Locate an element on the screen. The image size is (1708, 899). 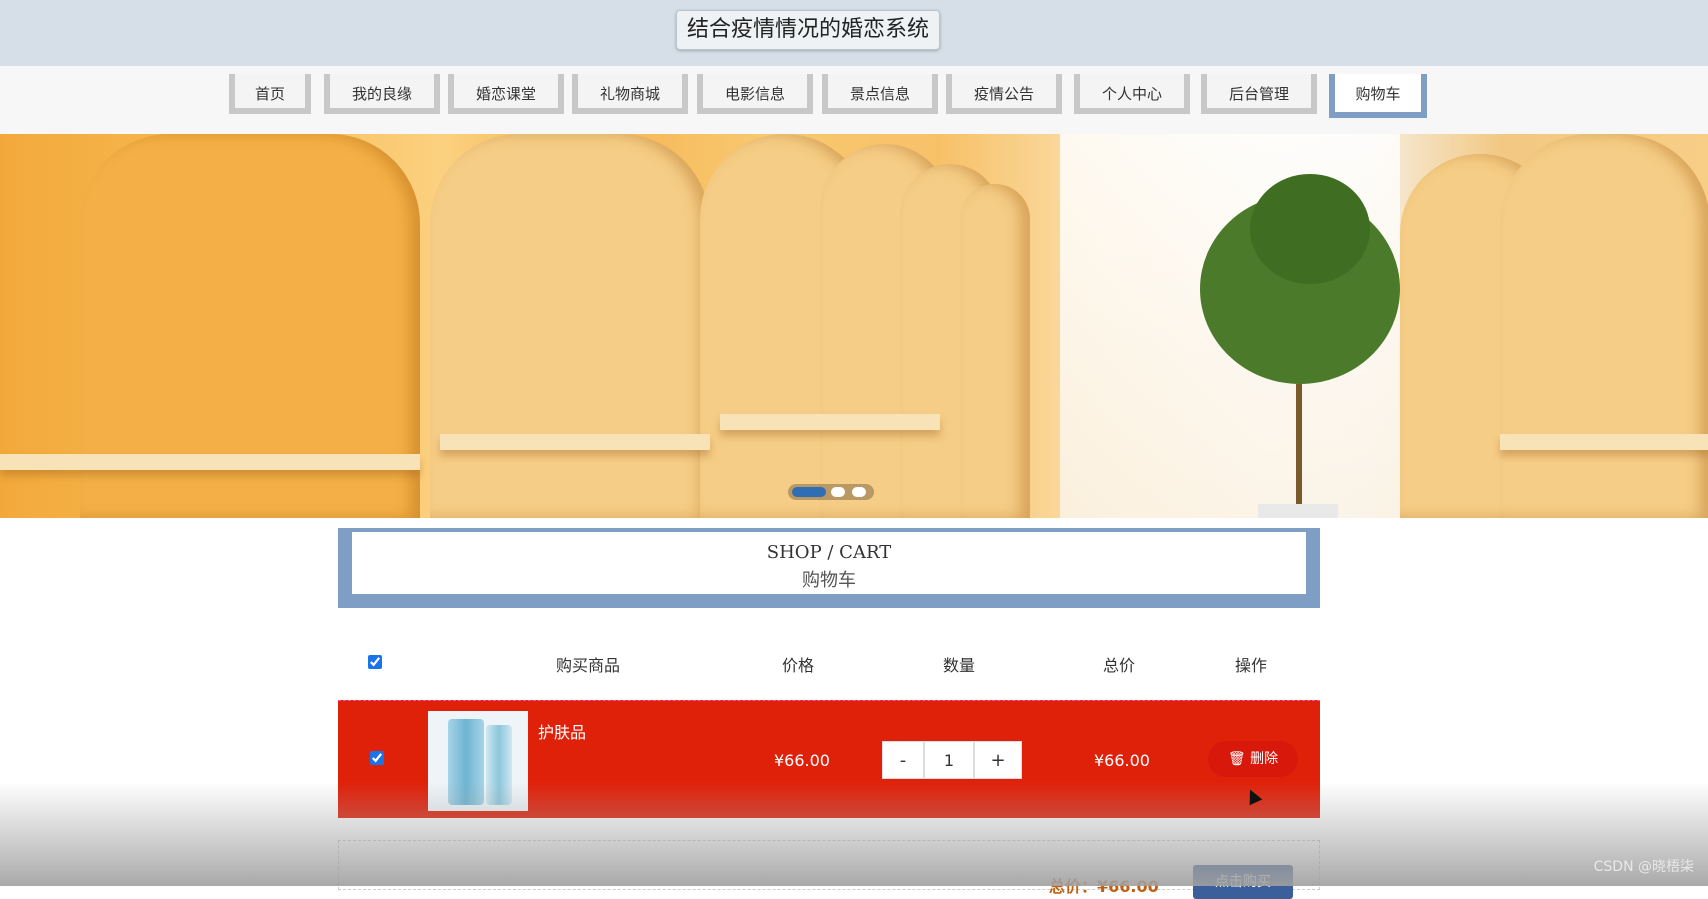
top-header: 结合疫情情况的婚恋系统 is located at coordinates (854, 33).